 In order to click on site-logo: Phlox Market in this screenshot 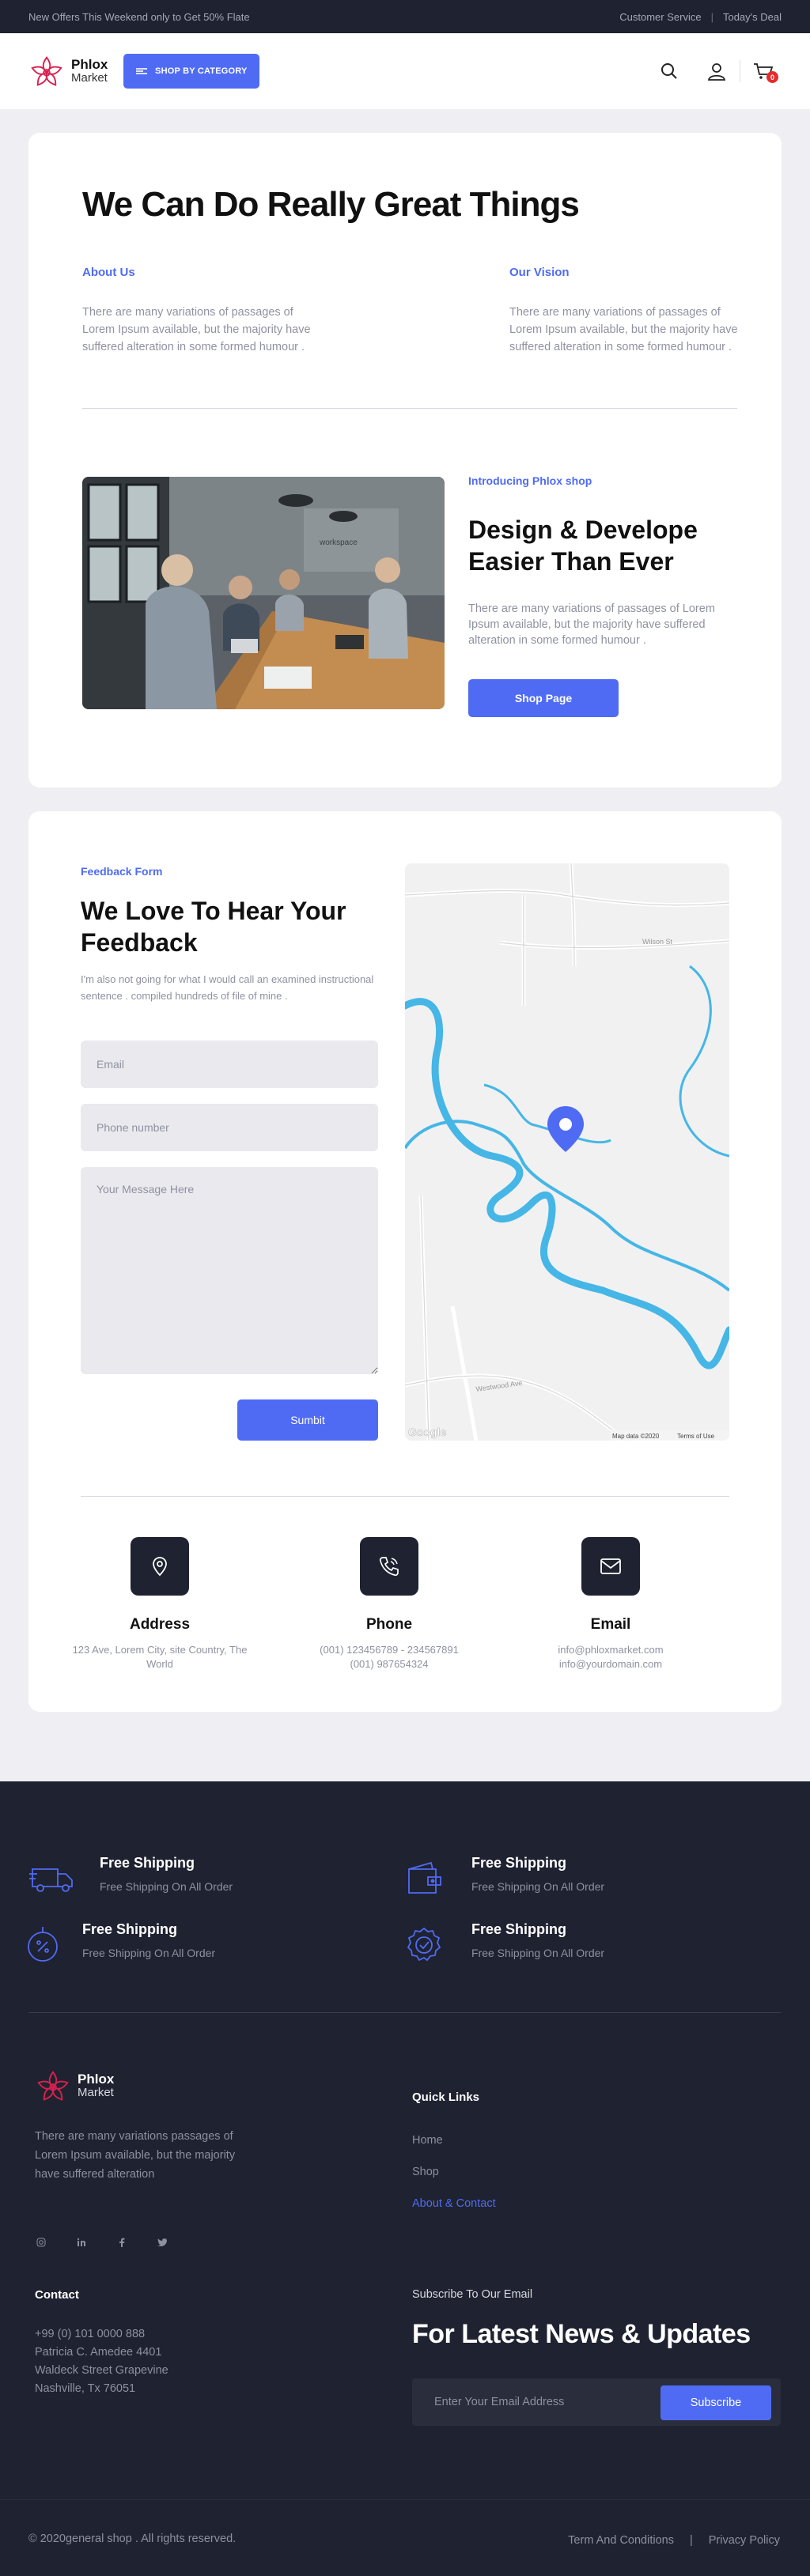, I will do `click(68, 71)`.